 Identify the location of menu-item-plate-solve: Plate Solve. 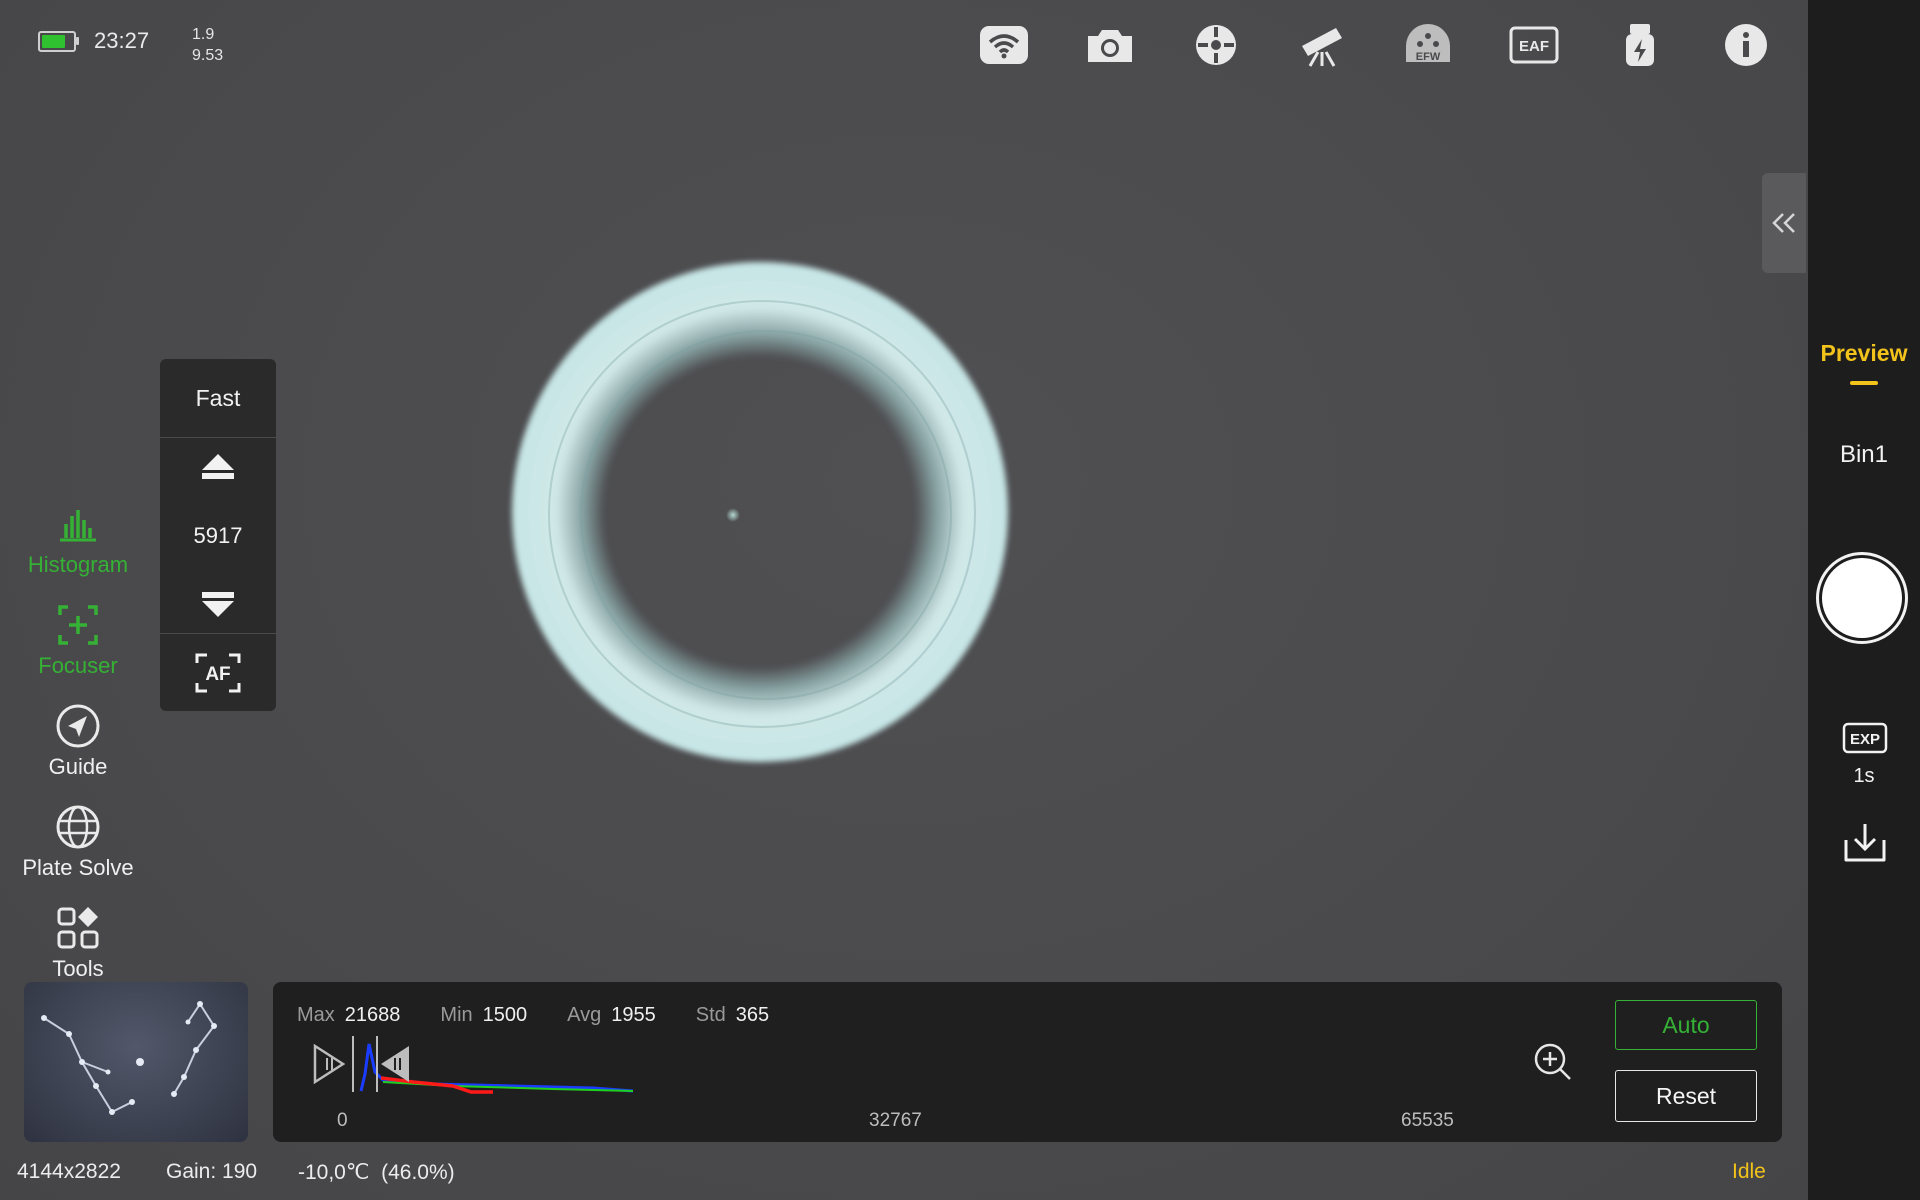
(78, 841).